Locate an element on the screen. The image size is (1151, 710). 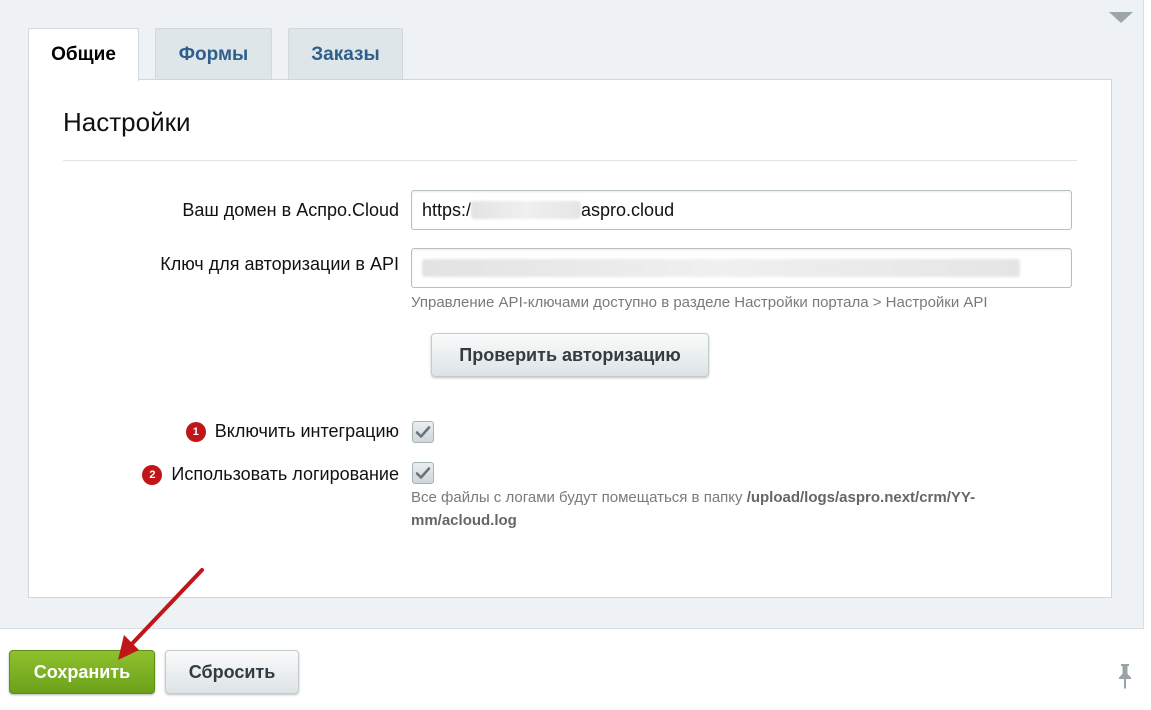
api-key-input is located at coordinates (741, 268).